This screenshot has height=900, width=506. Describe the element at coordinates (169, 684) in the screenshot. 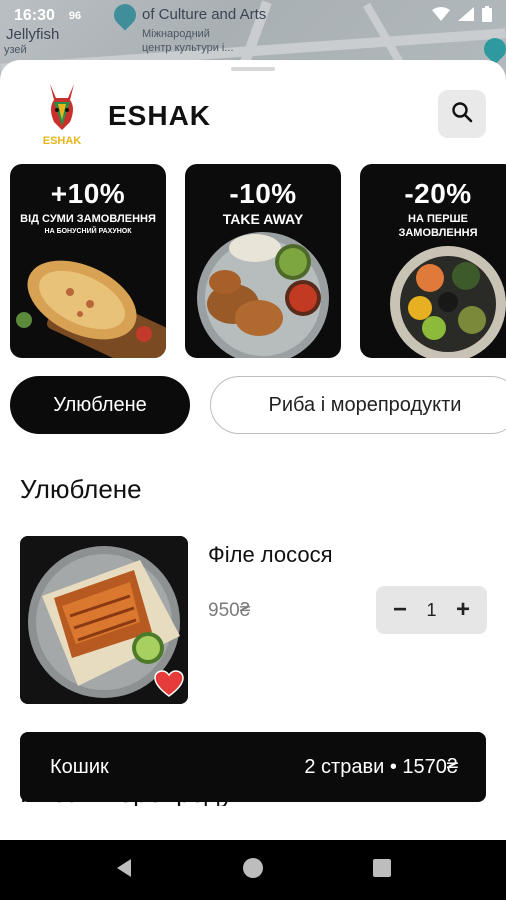

I see `favorite-heart-icon` at that location.